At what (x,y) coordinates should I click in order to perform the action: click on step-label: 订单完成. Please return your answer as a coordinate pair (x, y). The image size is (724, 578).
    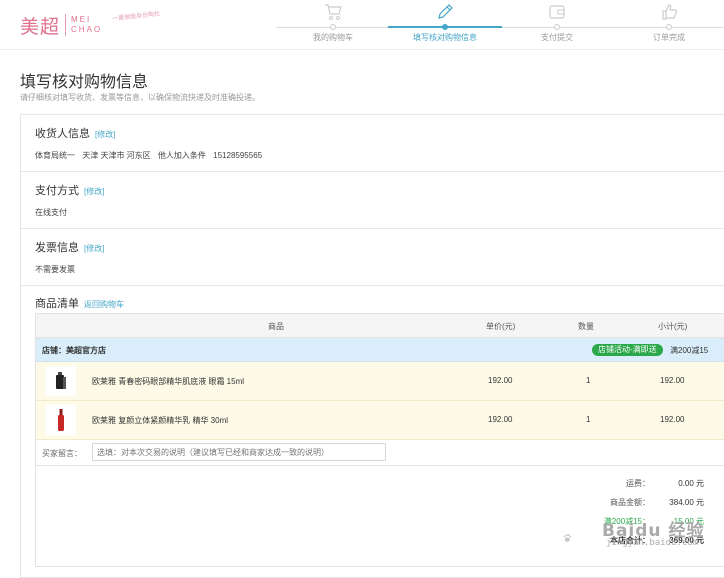
    Looking at the image, I should click on (669, 37).